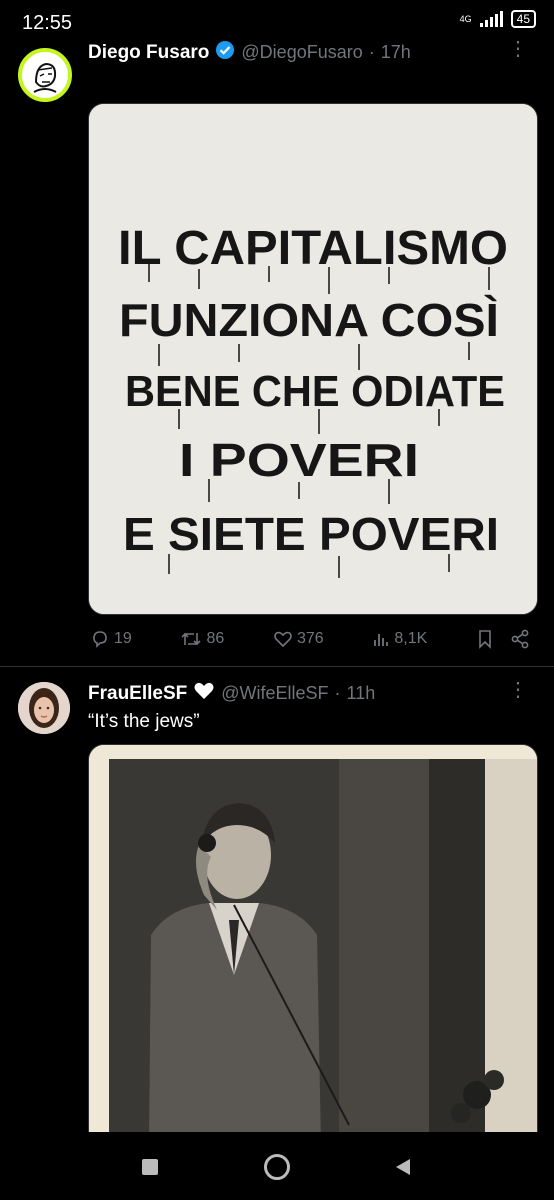 The width and height of the screenshot is (554, 1200). What do you see at coordinates (150, 1167) in the screenshot?
I see `recents-button` at bounding box center [150, 1167].